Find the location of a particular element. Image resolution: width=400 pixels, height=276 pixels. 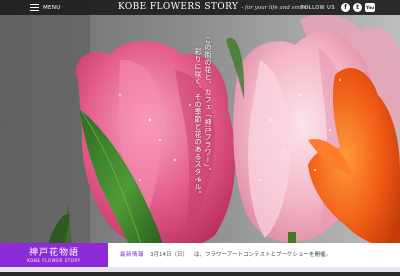

site-logo: 神戸花物語 KOBE FLOWER STORY is located at coordinates (54, 255).